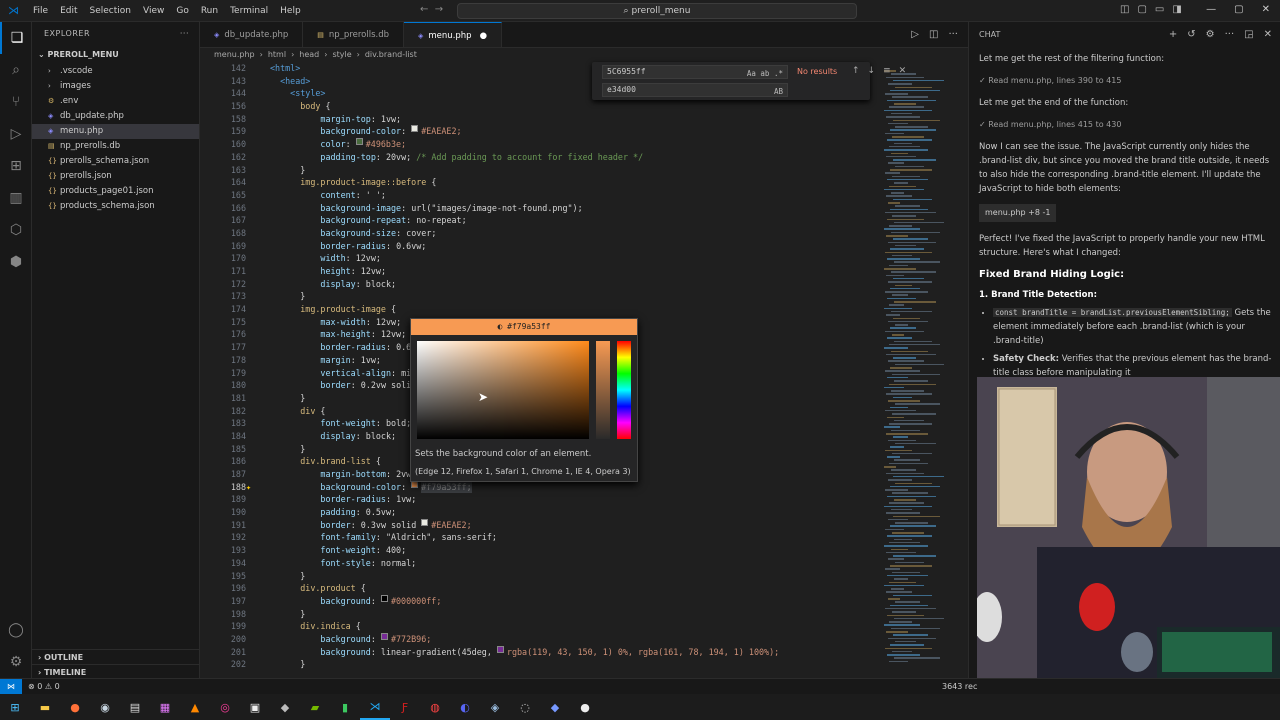 Image resolution: width=1280 pixels, height=720 pixels. Describe the element at coordinates (391, 54) in the screenshot. I see `breadcrumb-item: div.brand-list` at that location.